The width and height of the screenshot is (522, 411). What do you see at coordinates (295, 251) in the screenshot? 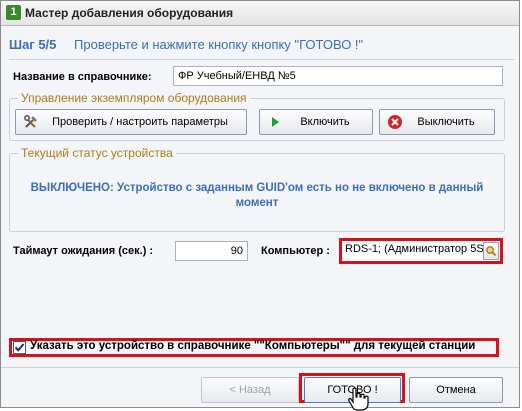
I see `computer-label: Компьютер :` at bounding box center [295, 251].